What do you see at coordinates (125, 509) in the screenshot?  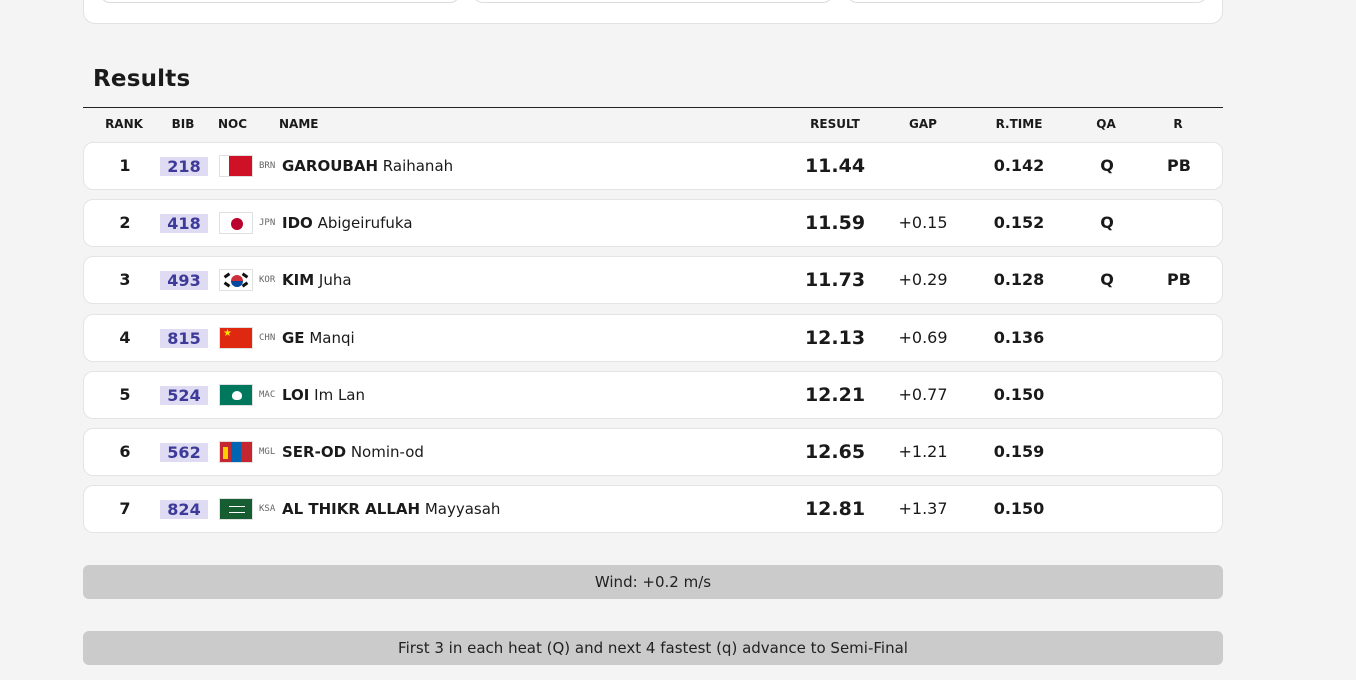 I see `rank-cell: 7` at bounding box center [125, 509].